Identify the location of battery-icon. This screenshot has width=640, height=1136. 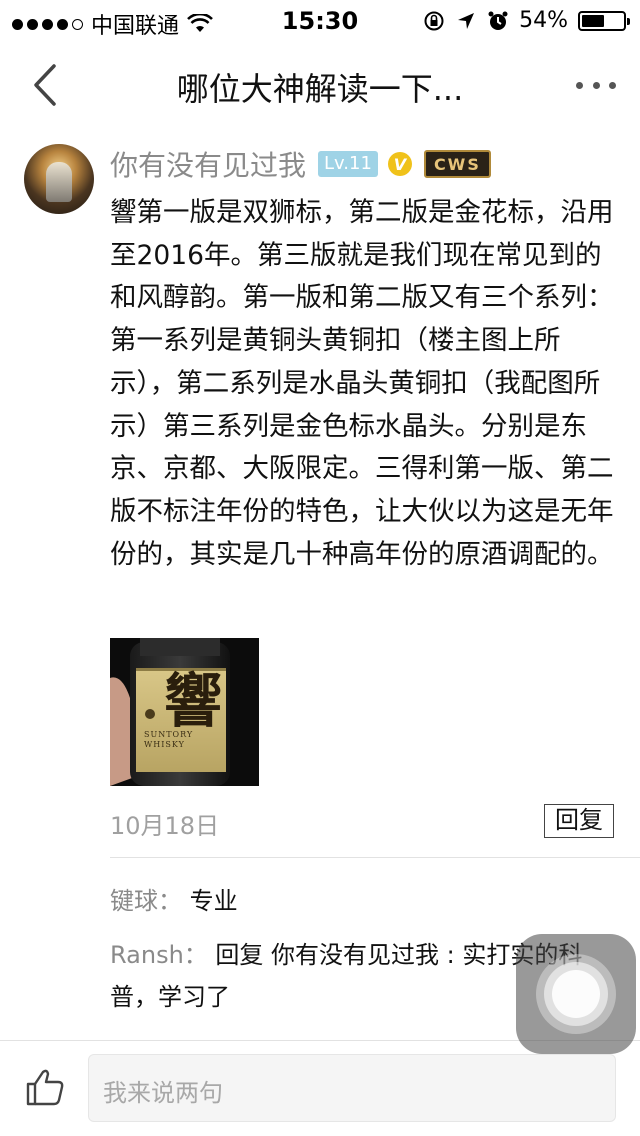
(604, 20).